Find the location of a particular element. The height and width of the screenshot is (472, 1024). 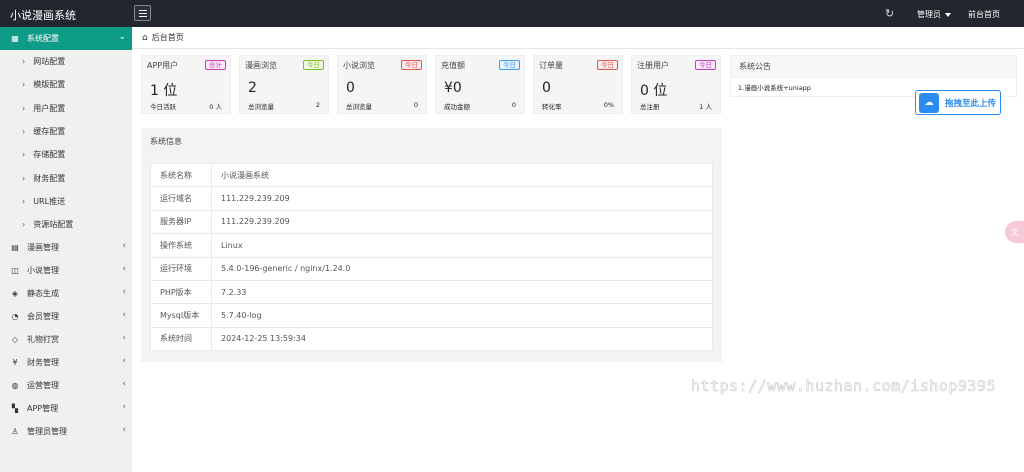

cloud-upload-icon: ☁ is located at coordinates (929, 102).